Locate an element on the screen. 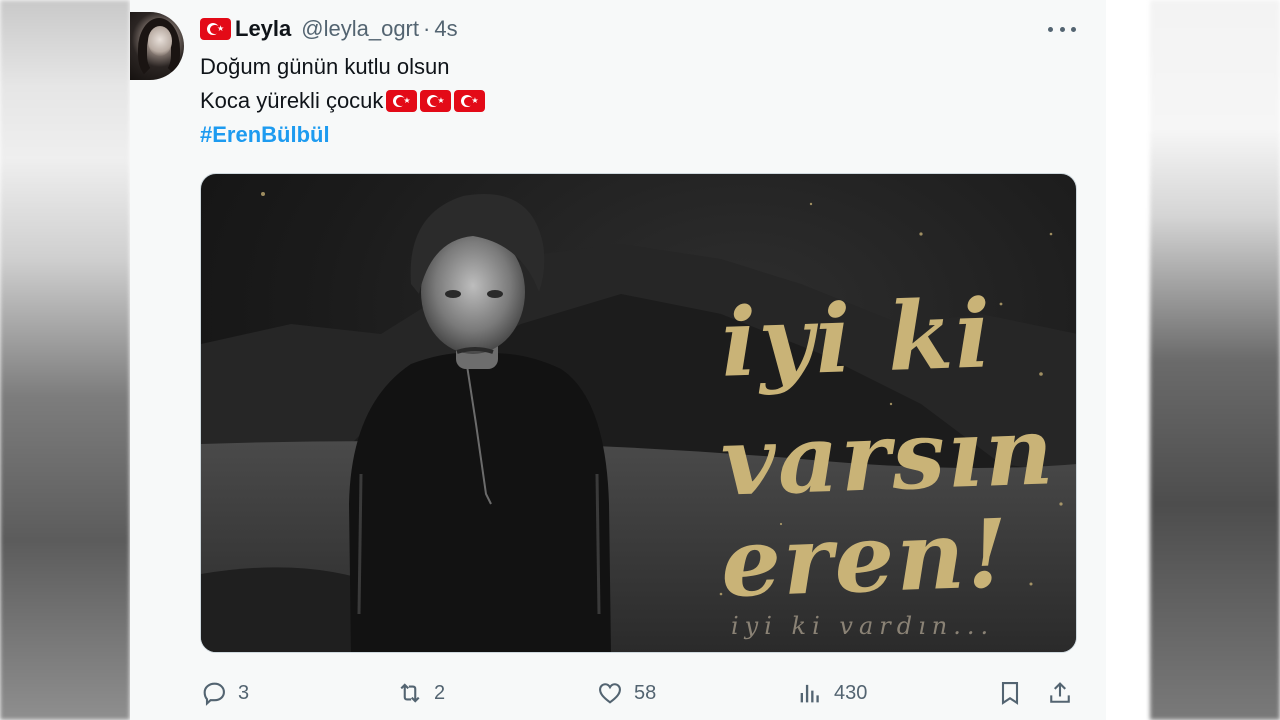 This screenshot has height=720, width=1280. tweet-header: ★ Leyla @leyla_ogrt · 4s is located at coordinates (329, 29).